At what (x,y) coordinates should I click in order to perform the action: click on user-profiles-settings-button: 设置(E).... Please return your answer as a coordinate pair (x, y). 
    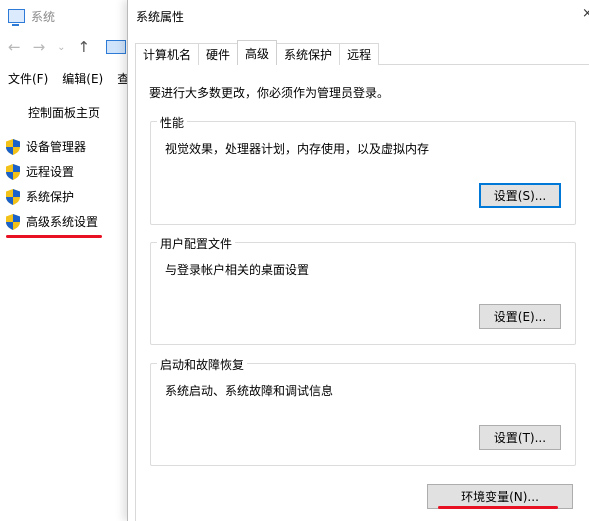
    Looking at the image, I should click on (520, 316).